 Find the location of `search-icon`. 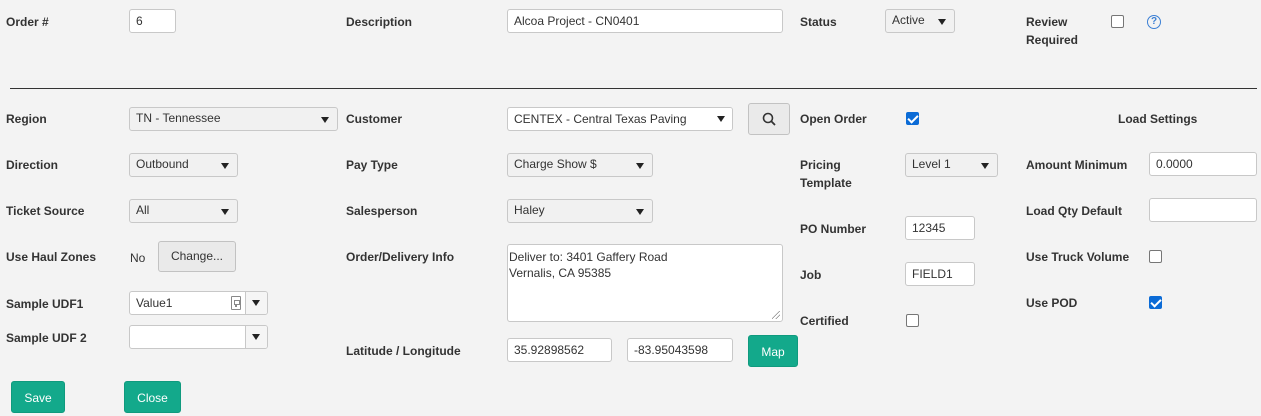

search-icon is located at coordinates (769, 119).